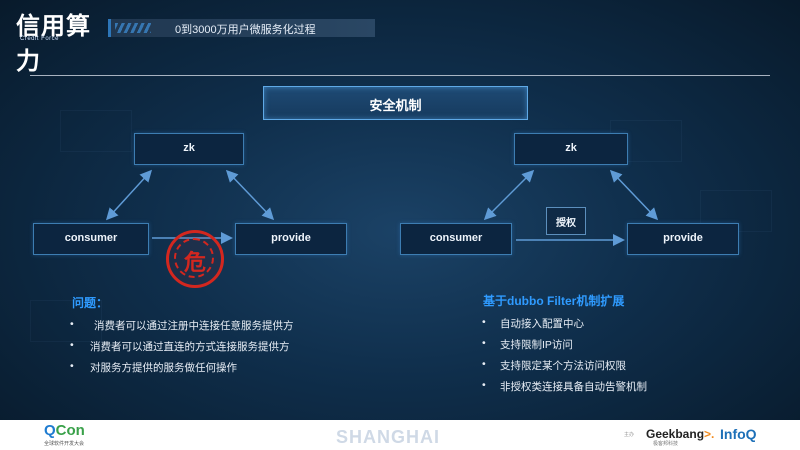 This screenshot has height=450, width=800. Describe the element at coordinates (509, 195) in the screenshot. I see `arrow-consumer-zk-right` at that location.